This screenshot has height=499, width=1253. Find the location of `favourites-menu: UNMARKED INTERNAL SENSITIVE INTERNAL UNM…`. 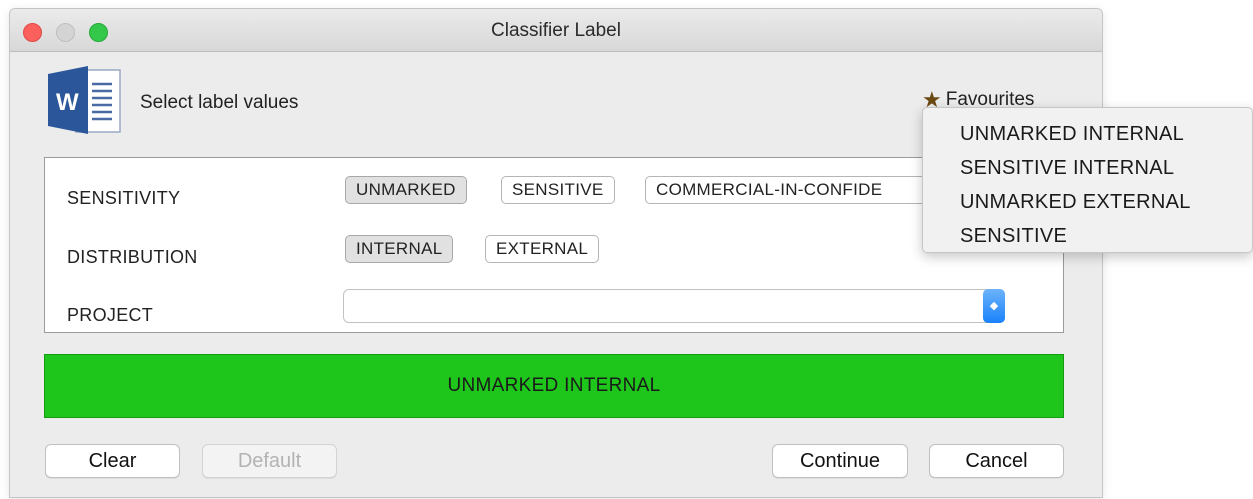

favourites-menu: UNMARKED INTERNAL SENSITIVE INTERNAL UNM… is located at coordinates (1087, 180).